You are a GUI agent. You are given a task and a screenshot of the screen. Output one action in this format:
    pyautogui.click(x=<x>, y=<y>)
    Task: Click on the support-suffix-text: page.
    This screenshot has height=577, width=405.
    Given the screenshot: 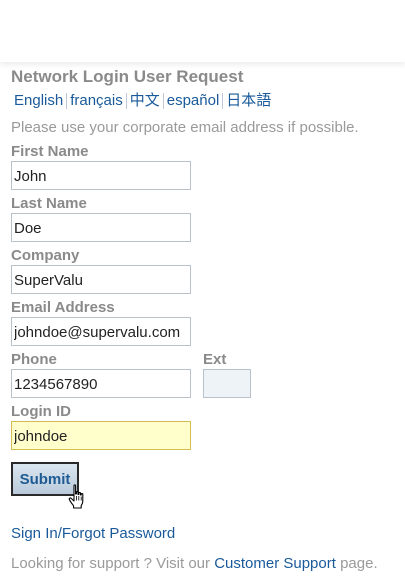 What is the action you would take?
    pyautogui.click(x=356, y=563)
    